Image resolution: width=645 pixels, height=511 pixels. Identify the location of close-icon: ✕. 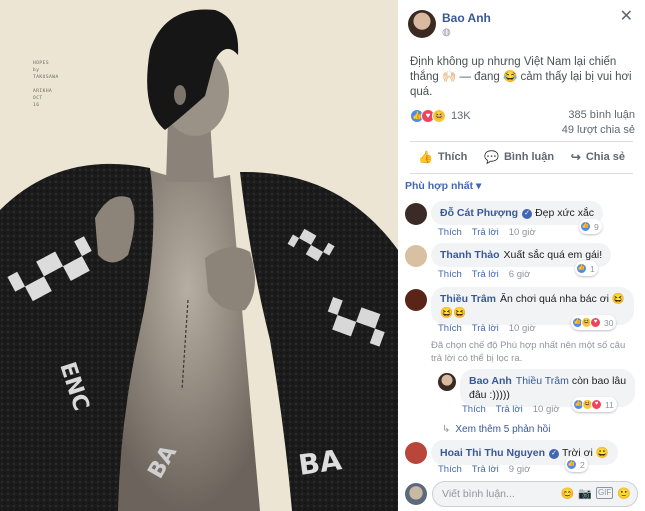
(626, 17).